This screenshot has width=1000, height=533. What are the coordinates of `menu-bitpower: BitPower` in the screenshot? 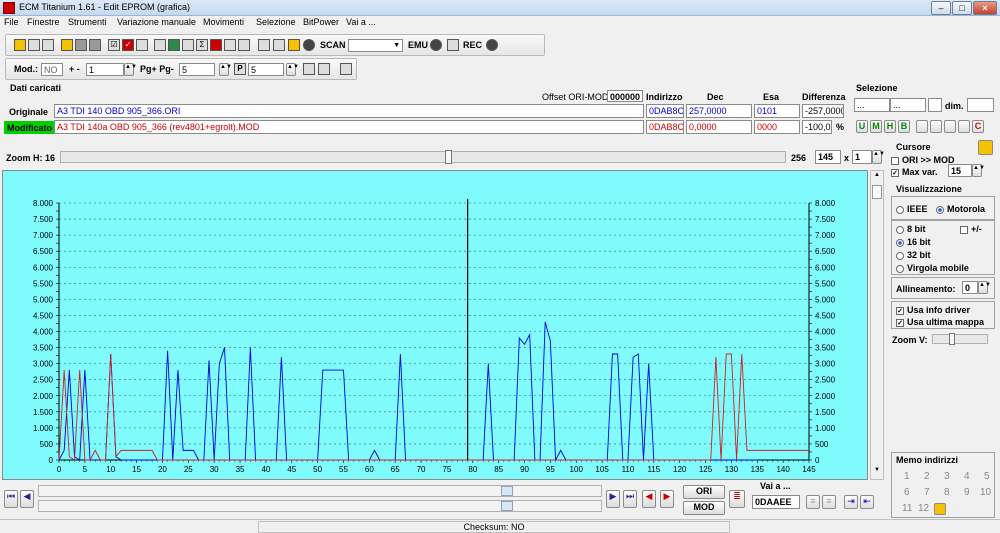 It's located at (321, 22).